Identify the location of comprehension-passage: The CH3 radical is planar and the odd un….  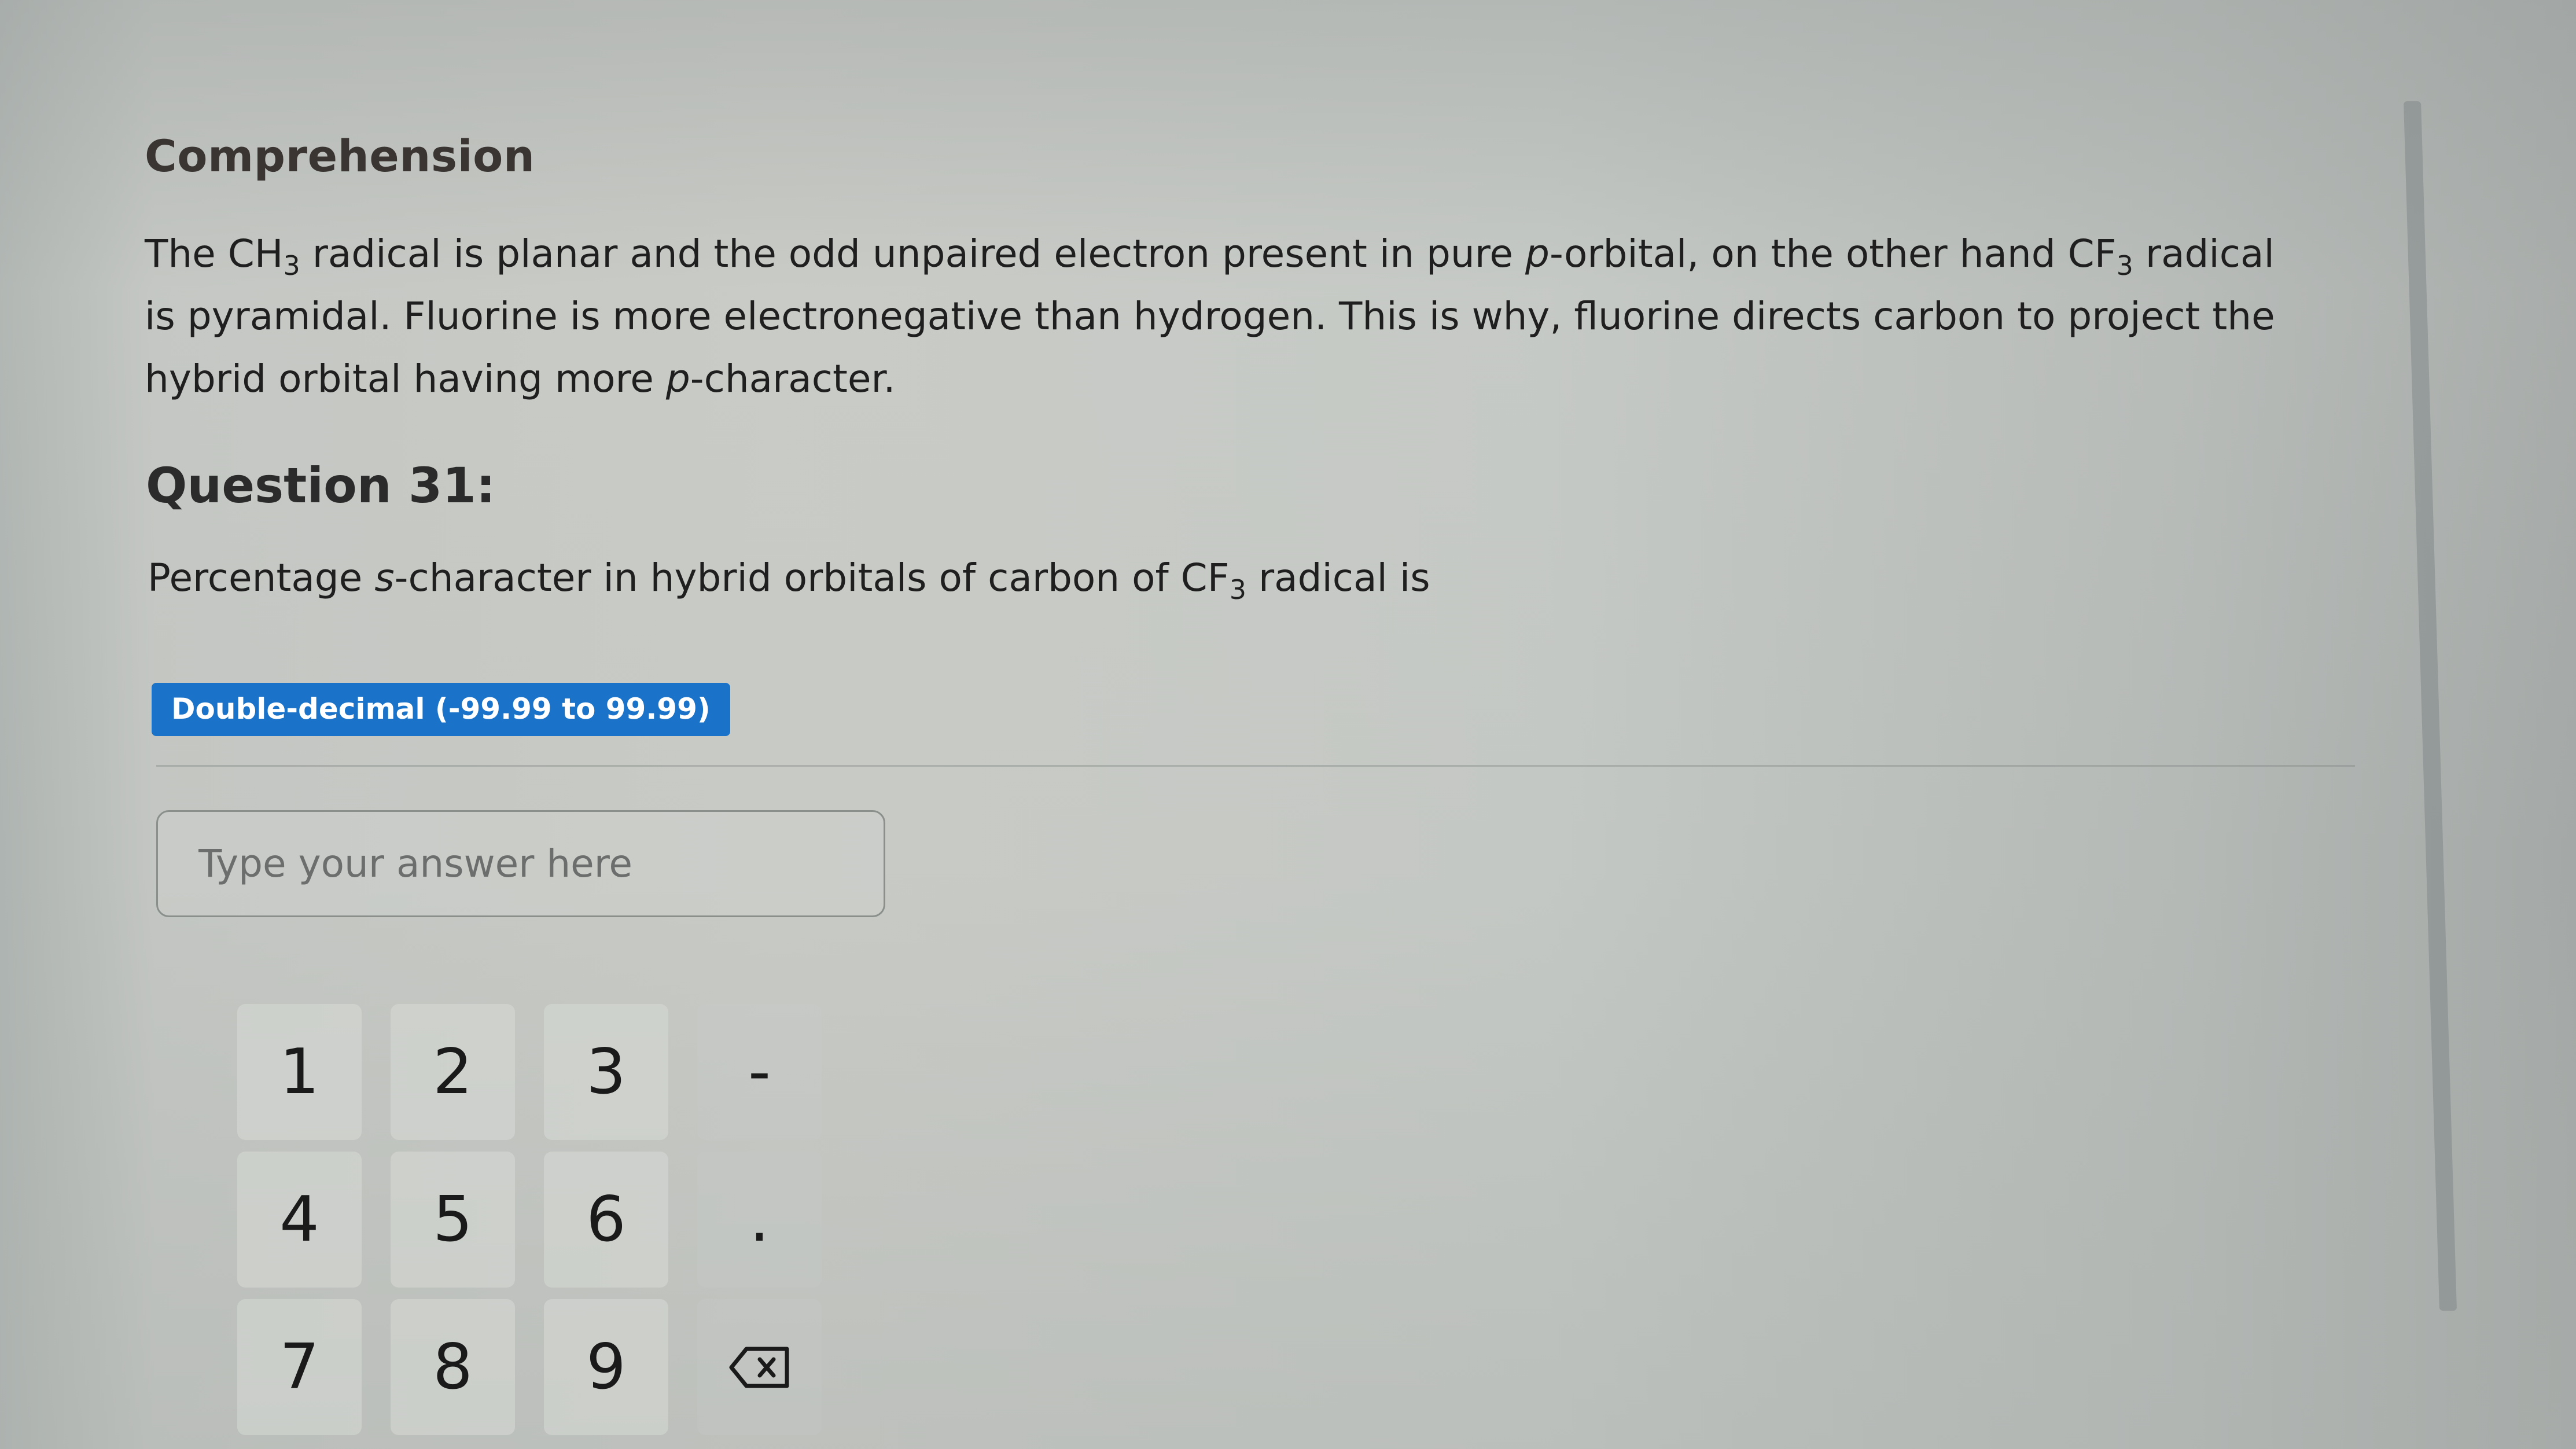
(1215, 316).